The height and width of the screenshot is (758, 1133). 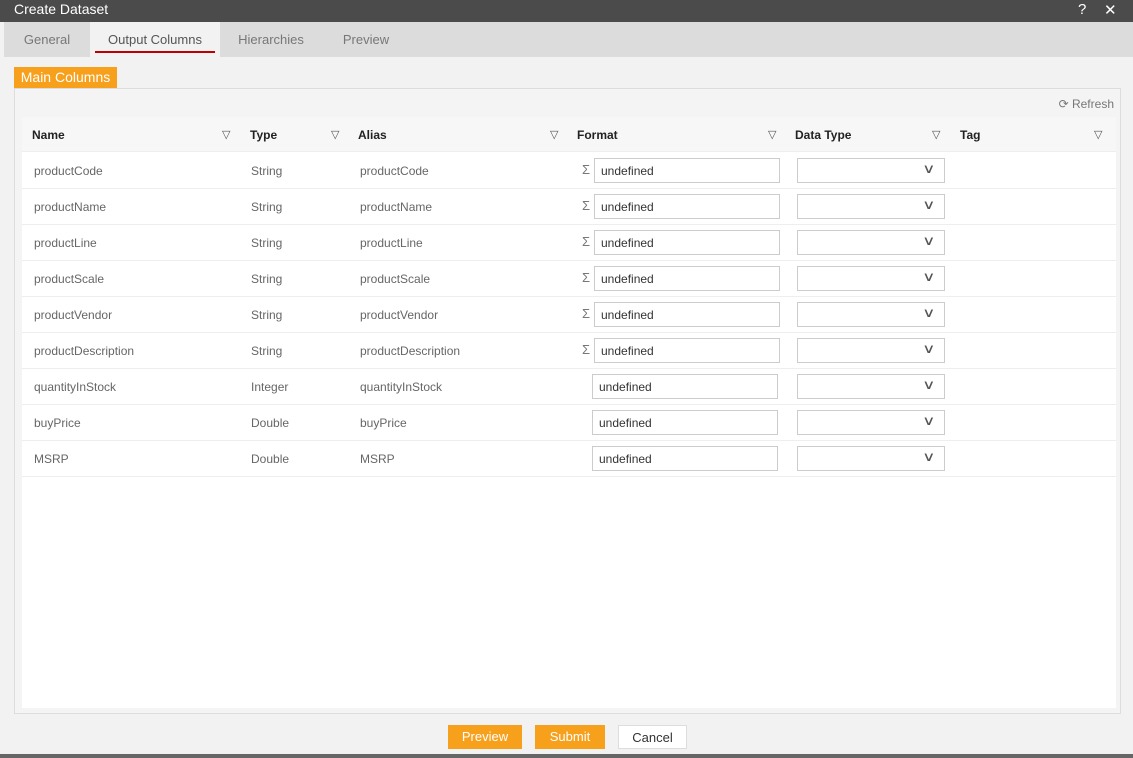 I want to click on column-name: buyPrice, so click(x=57, y=423).